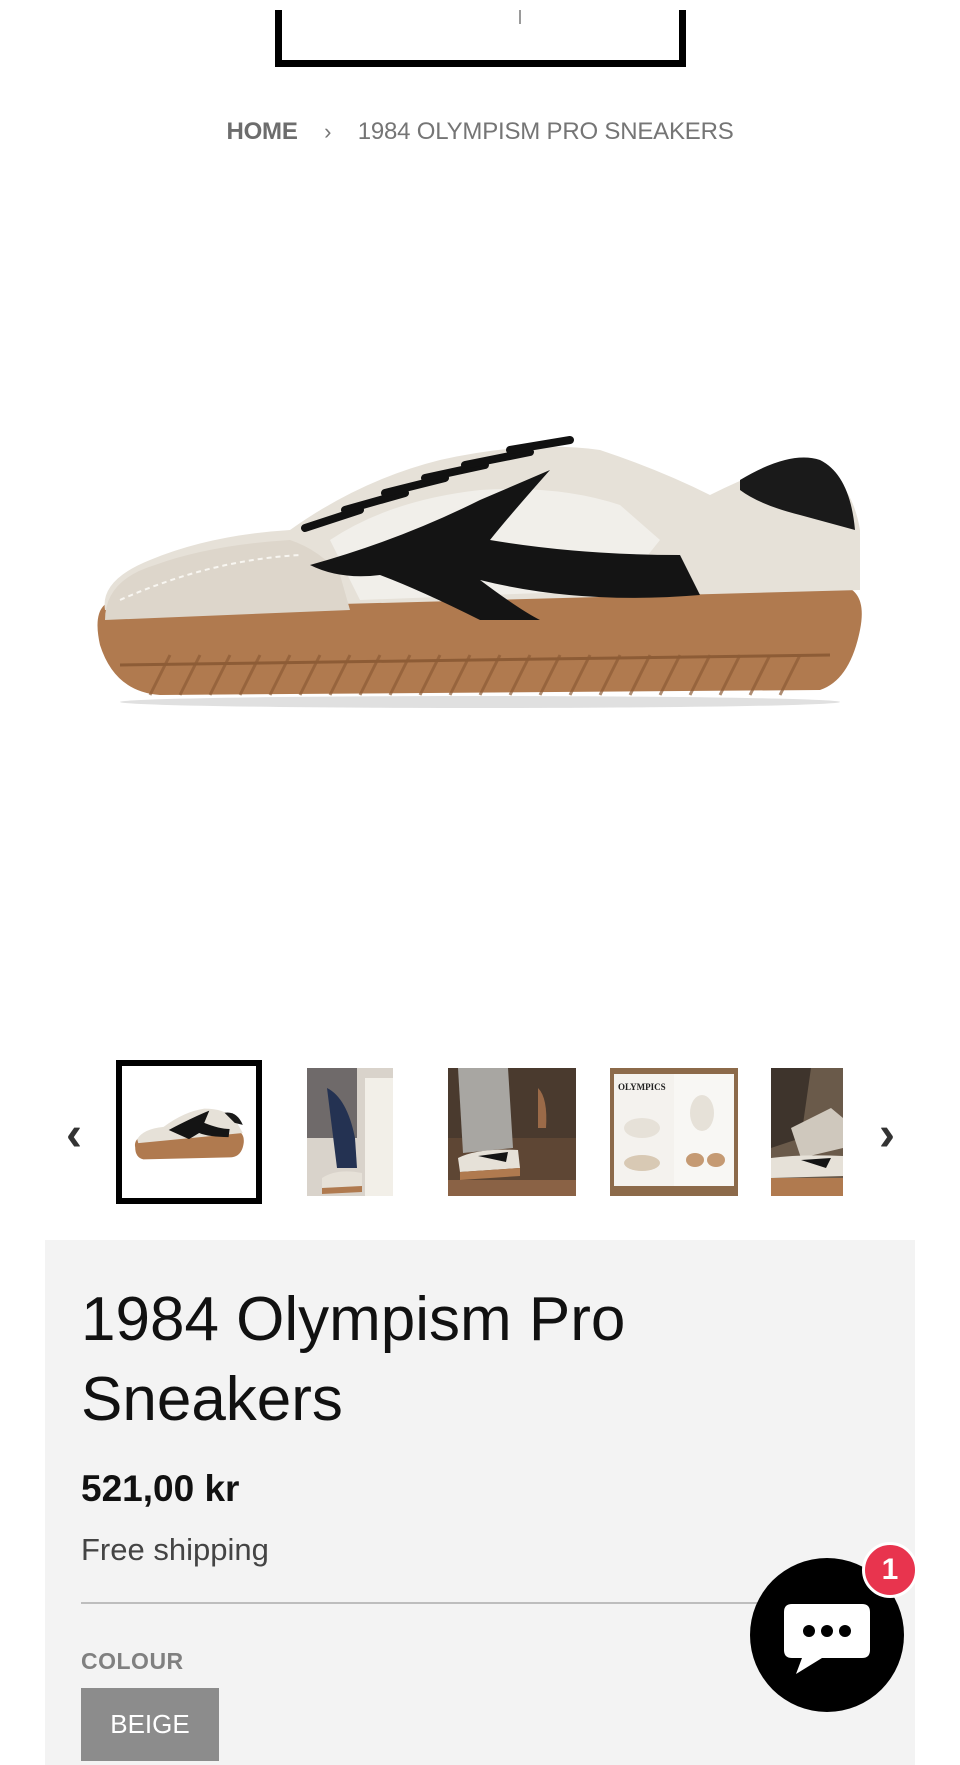  Describe the element at coordinates (545, 131) in the screenshot. I see `breadcrumb-current: 1984 OLYMPISM PRO SNEAKERS` at that location.